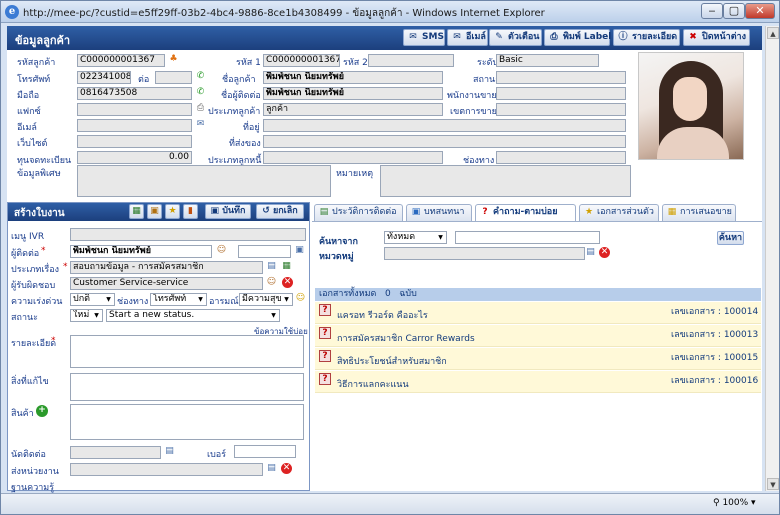 The height and width of the screenshot is (515, 780). What do you see at coordinates (561, 93) in the screenshot?
I see `salesperson-field` at bounding box center [561, 93].